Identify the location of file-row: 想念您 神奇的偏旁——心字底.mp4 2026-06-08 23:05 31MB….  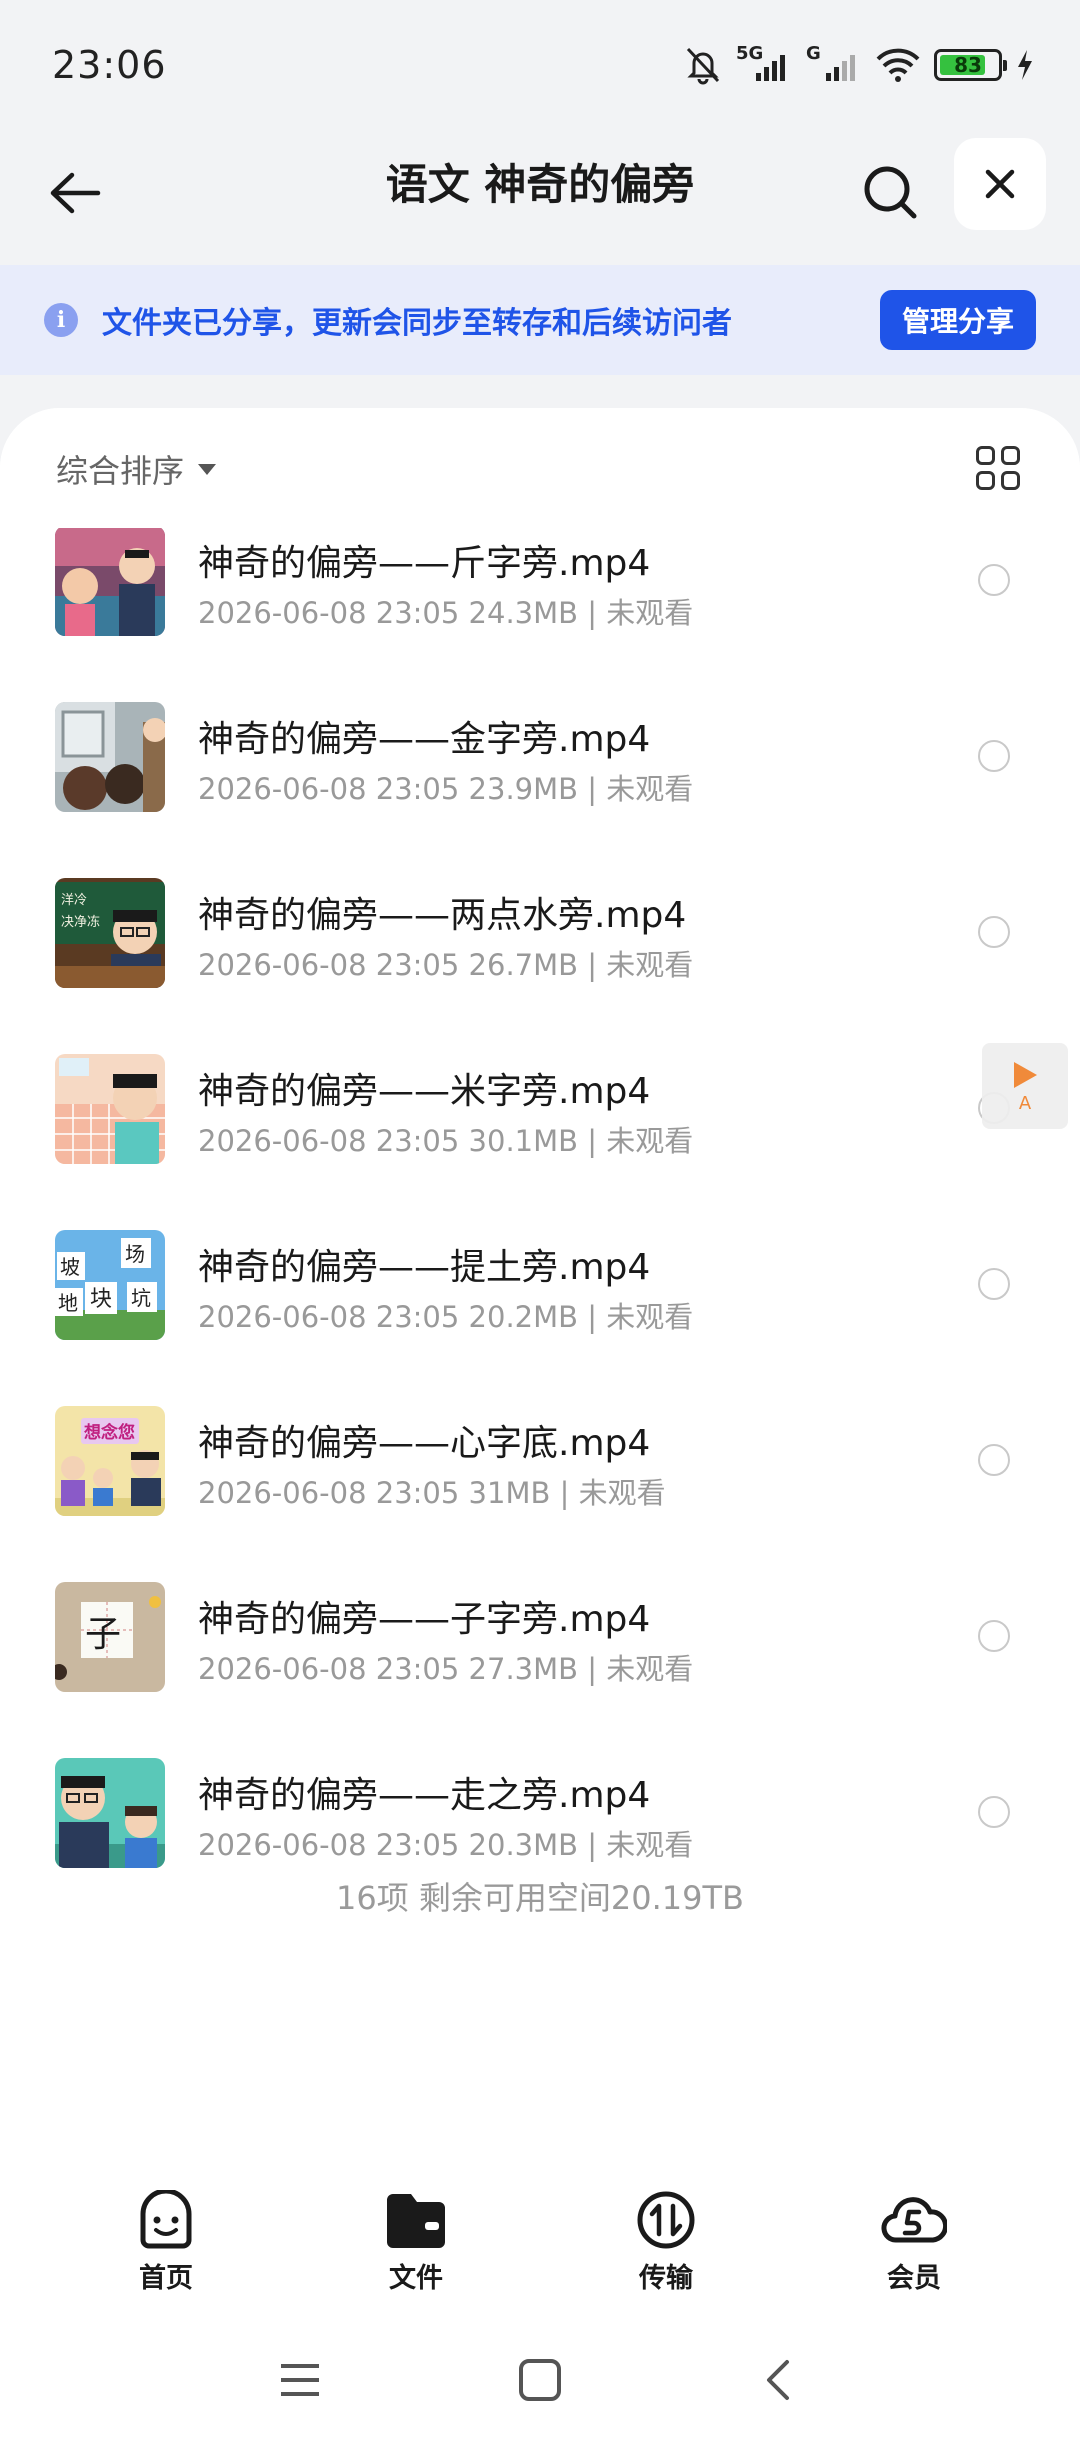
(540, 1476).